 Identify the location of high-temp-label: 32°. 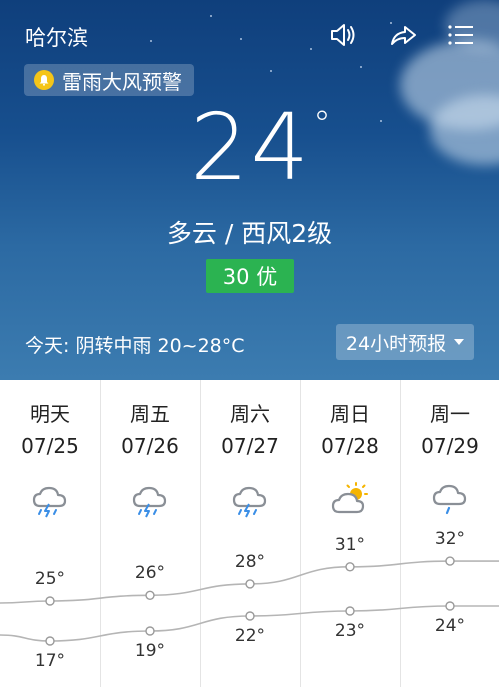
(450, 539).